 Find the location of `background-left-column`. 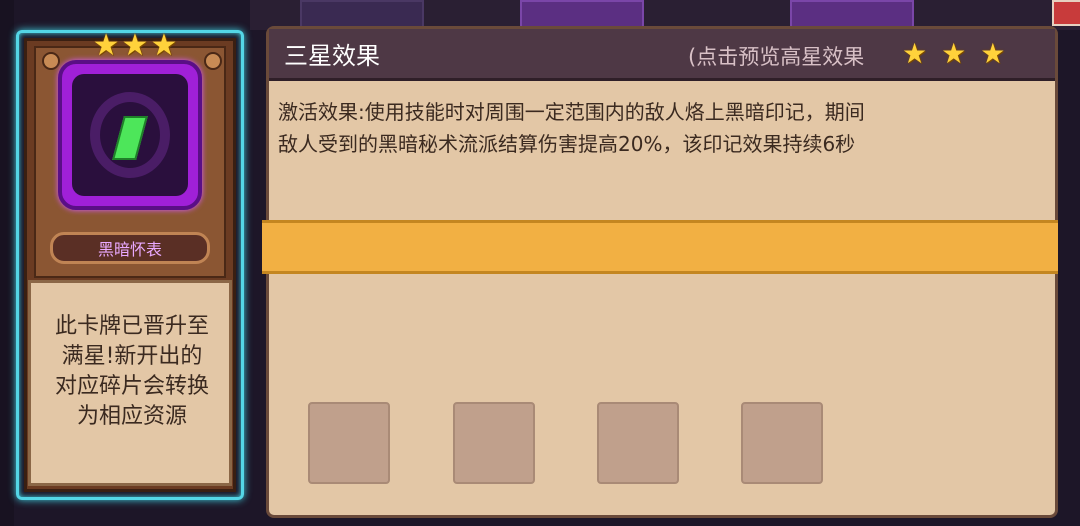

background-left-column is located at coordinates (7, 263).